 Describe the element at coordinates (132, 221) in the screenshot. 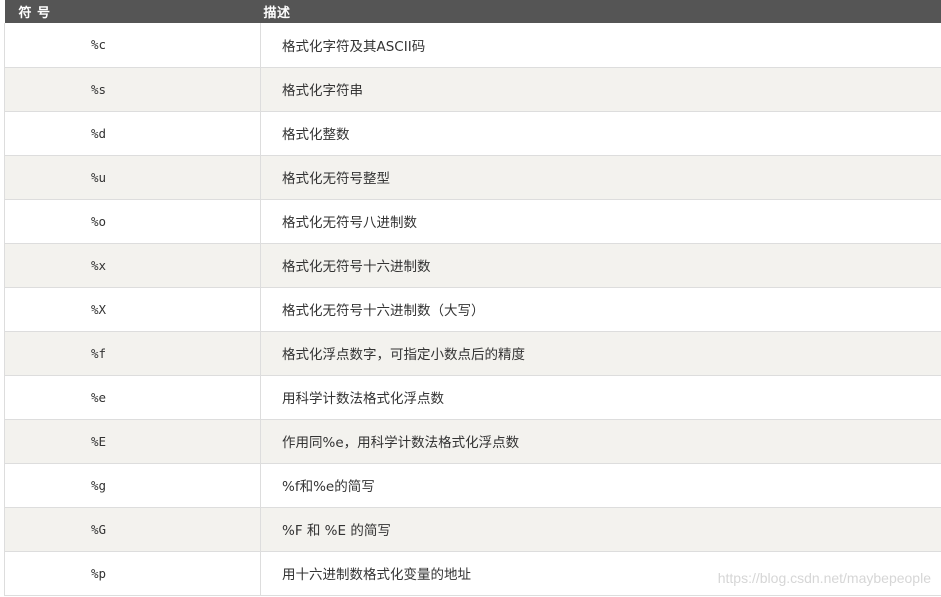

I see `symbol-cell: %o` at that location.